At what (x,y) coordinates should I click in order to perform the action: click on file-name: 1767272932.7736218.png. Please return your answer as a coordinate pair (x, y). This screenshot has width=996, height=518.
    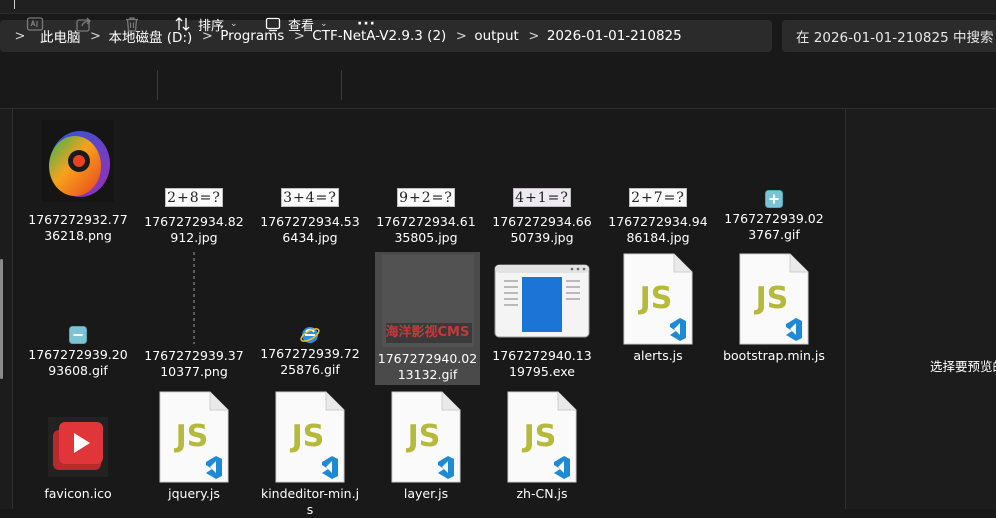
    Looking at the image, I should click on (78, 228).